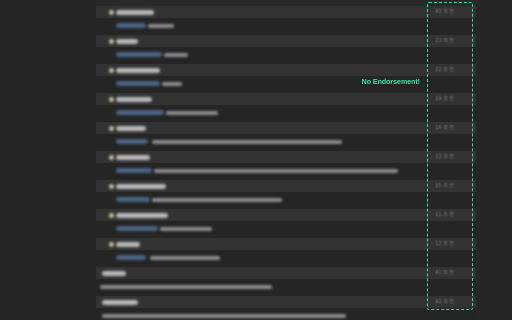 Image resolution: width=512 pixels, height=320 pixels. I want to click on feed-row: 19 초 전, so click(286, 107).